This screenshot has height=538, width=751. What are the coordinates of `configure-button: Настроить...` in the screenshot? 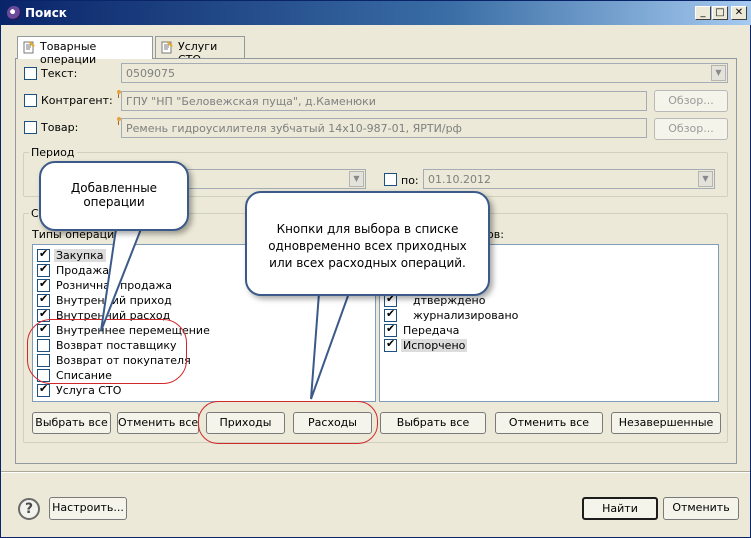 It's located at (88, 508).